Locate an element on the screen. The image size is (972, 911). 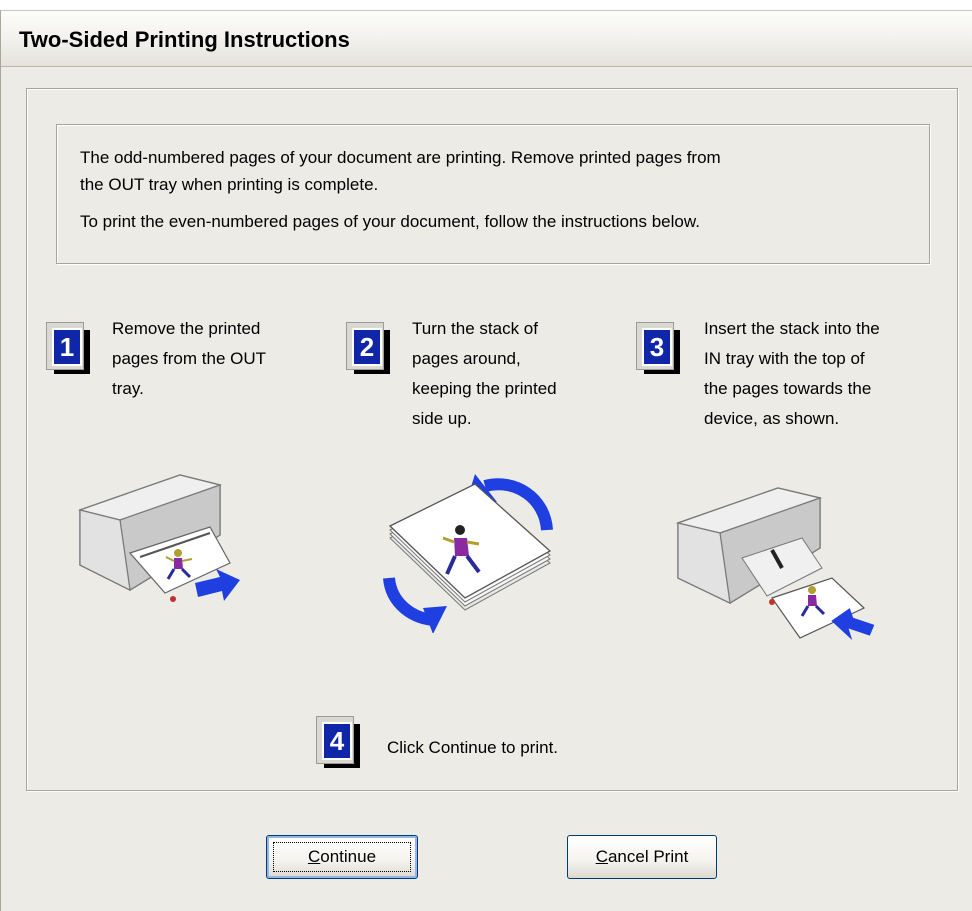
step-4-number: 4 is located at coordinates (337, 741).